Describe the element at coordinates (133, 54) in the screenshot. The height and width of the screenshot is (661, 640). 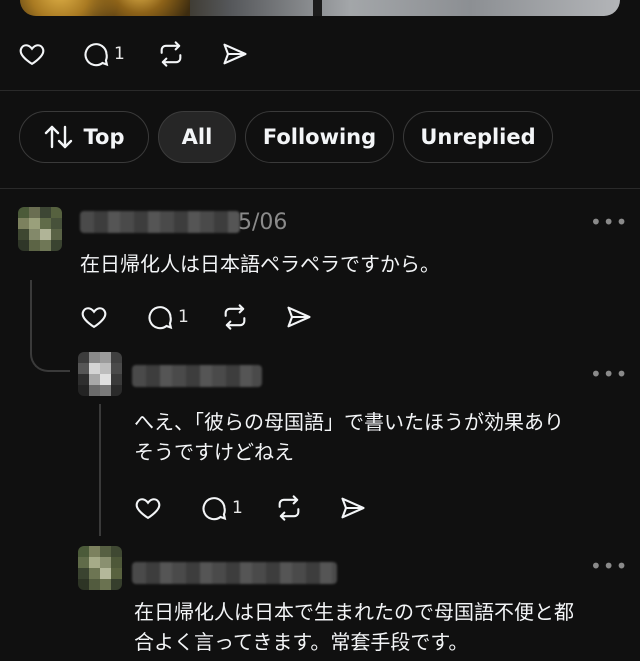
I see `post-actions: 1` at that location.